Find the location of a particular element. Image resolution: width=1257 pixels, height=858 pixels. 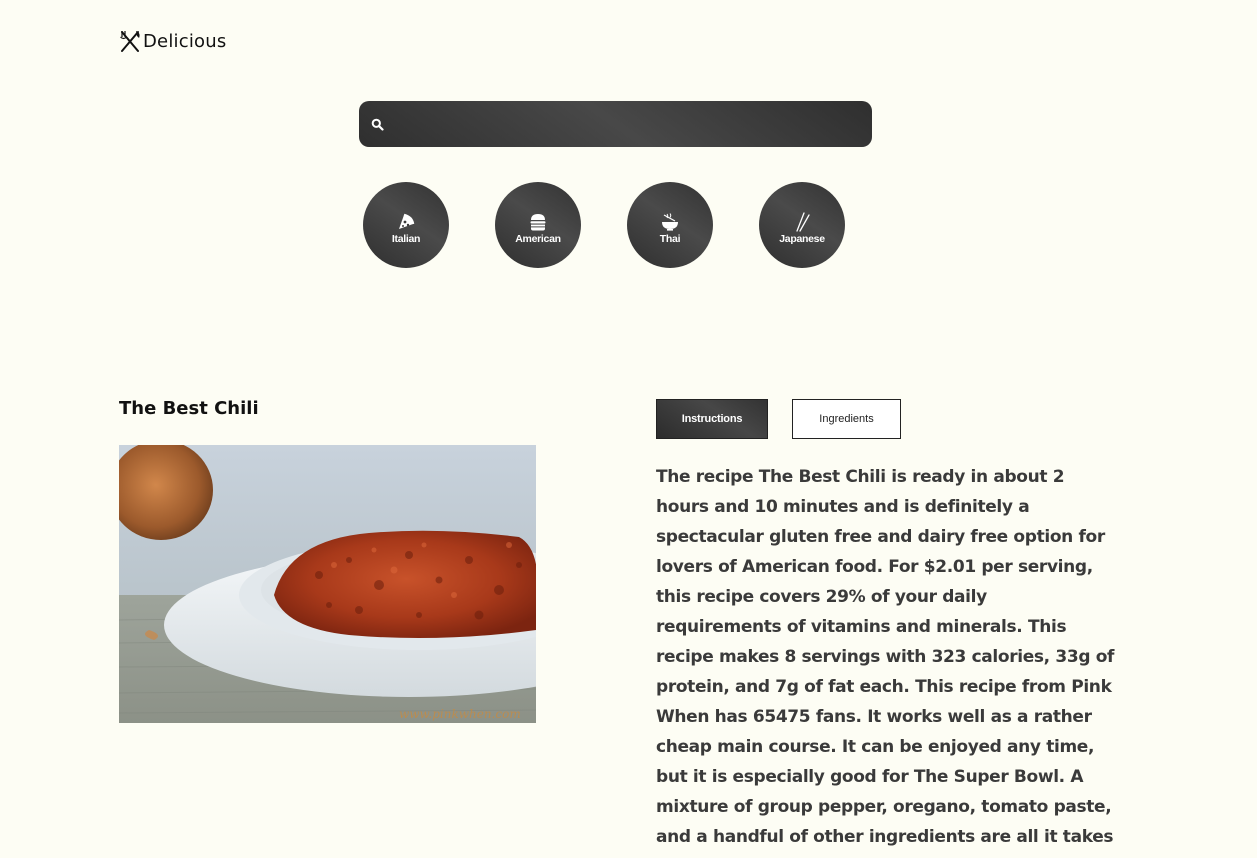

recipe-tabs: Instructions Ingredients is located at coordinates (778, 419).